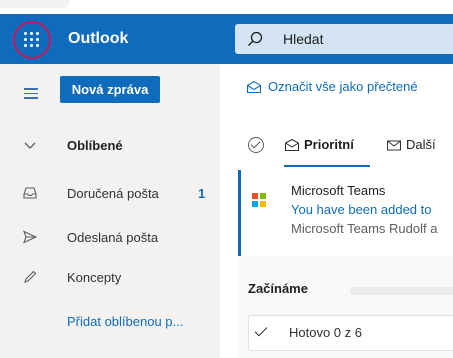 The height and width of the screenshot is (358, 453). Describe the element at coordinates (30, 193) in the screenshot. I see `inbox-icon` at that location.